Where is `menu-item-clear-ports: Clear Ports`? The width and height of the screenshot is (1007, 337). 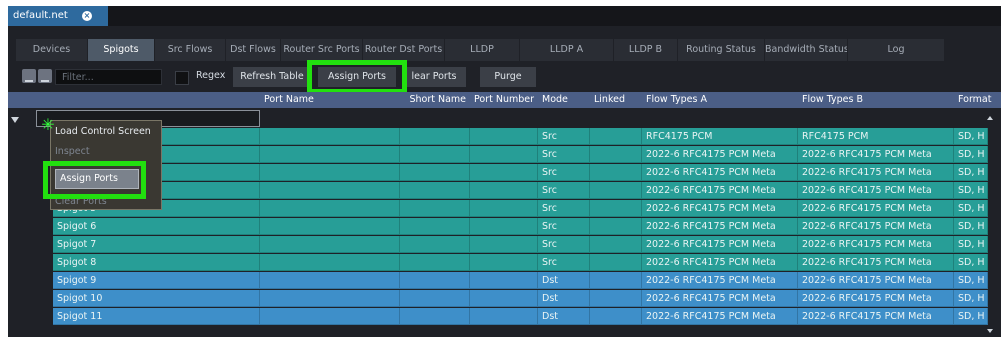 menu-item-clear-ports: Clear Ports is located at coordinates (81, 202).